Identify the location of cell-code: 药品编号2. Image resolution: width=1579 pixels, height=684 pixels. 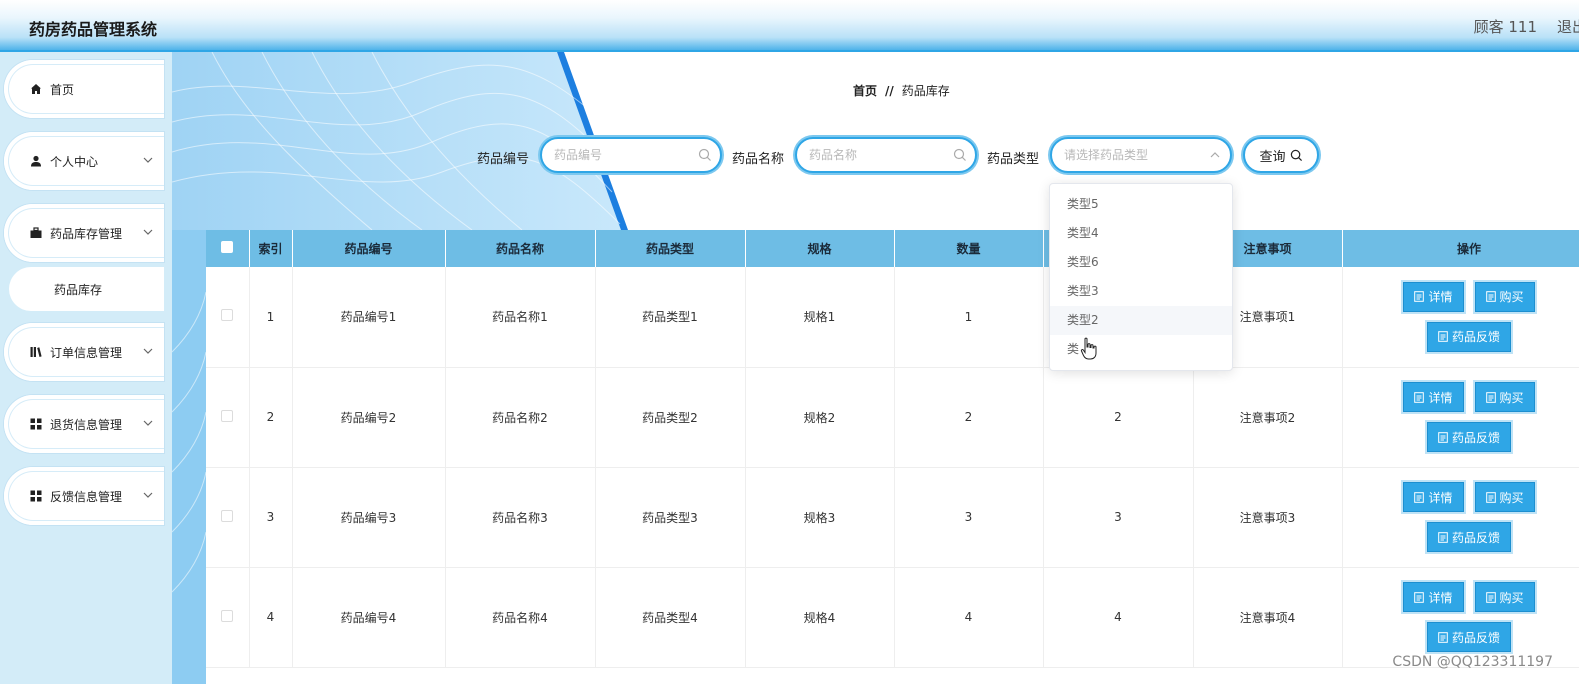
(369, 417).